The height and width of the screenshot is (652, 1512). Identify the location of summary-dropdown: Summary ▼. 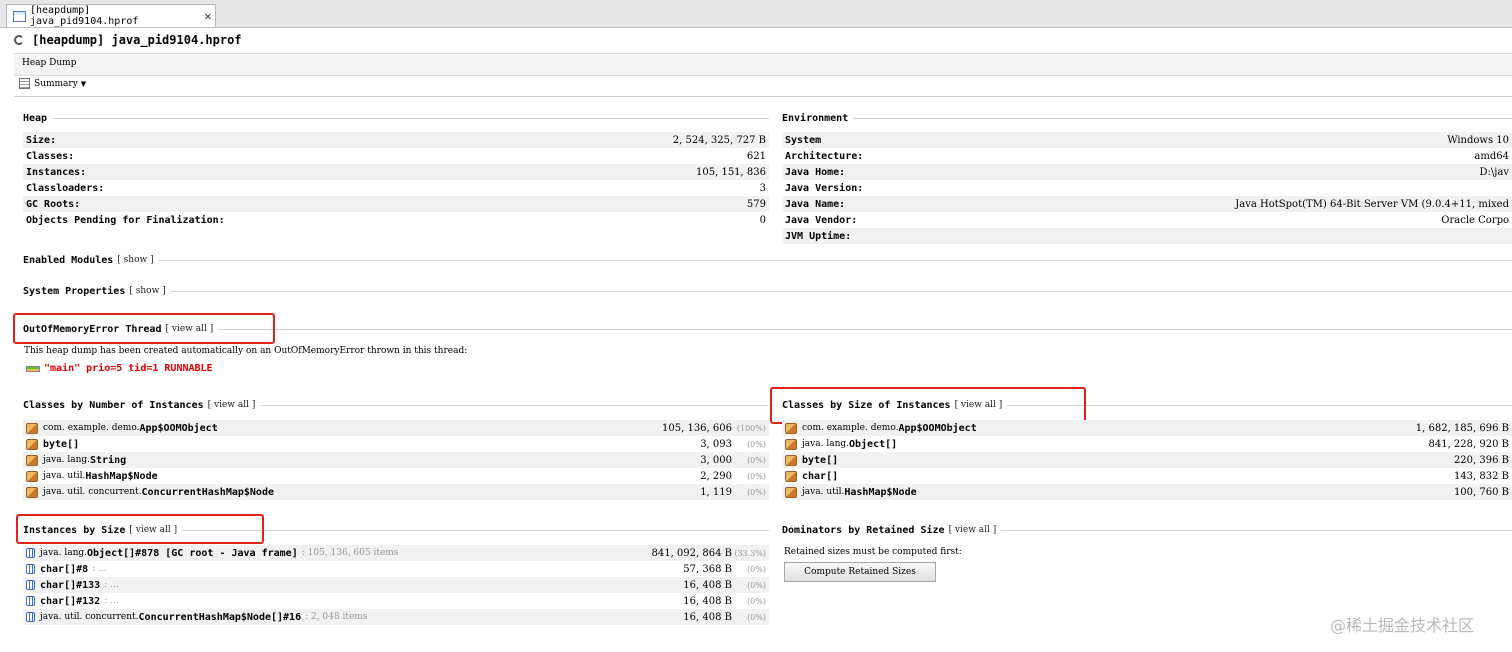
(52, 83).